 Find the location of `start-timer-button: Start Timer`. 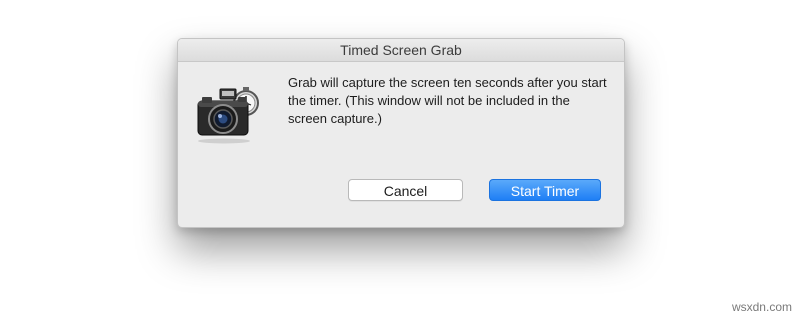

start-timer-button: Start Timer is located at coordinates (545, 190).